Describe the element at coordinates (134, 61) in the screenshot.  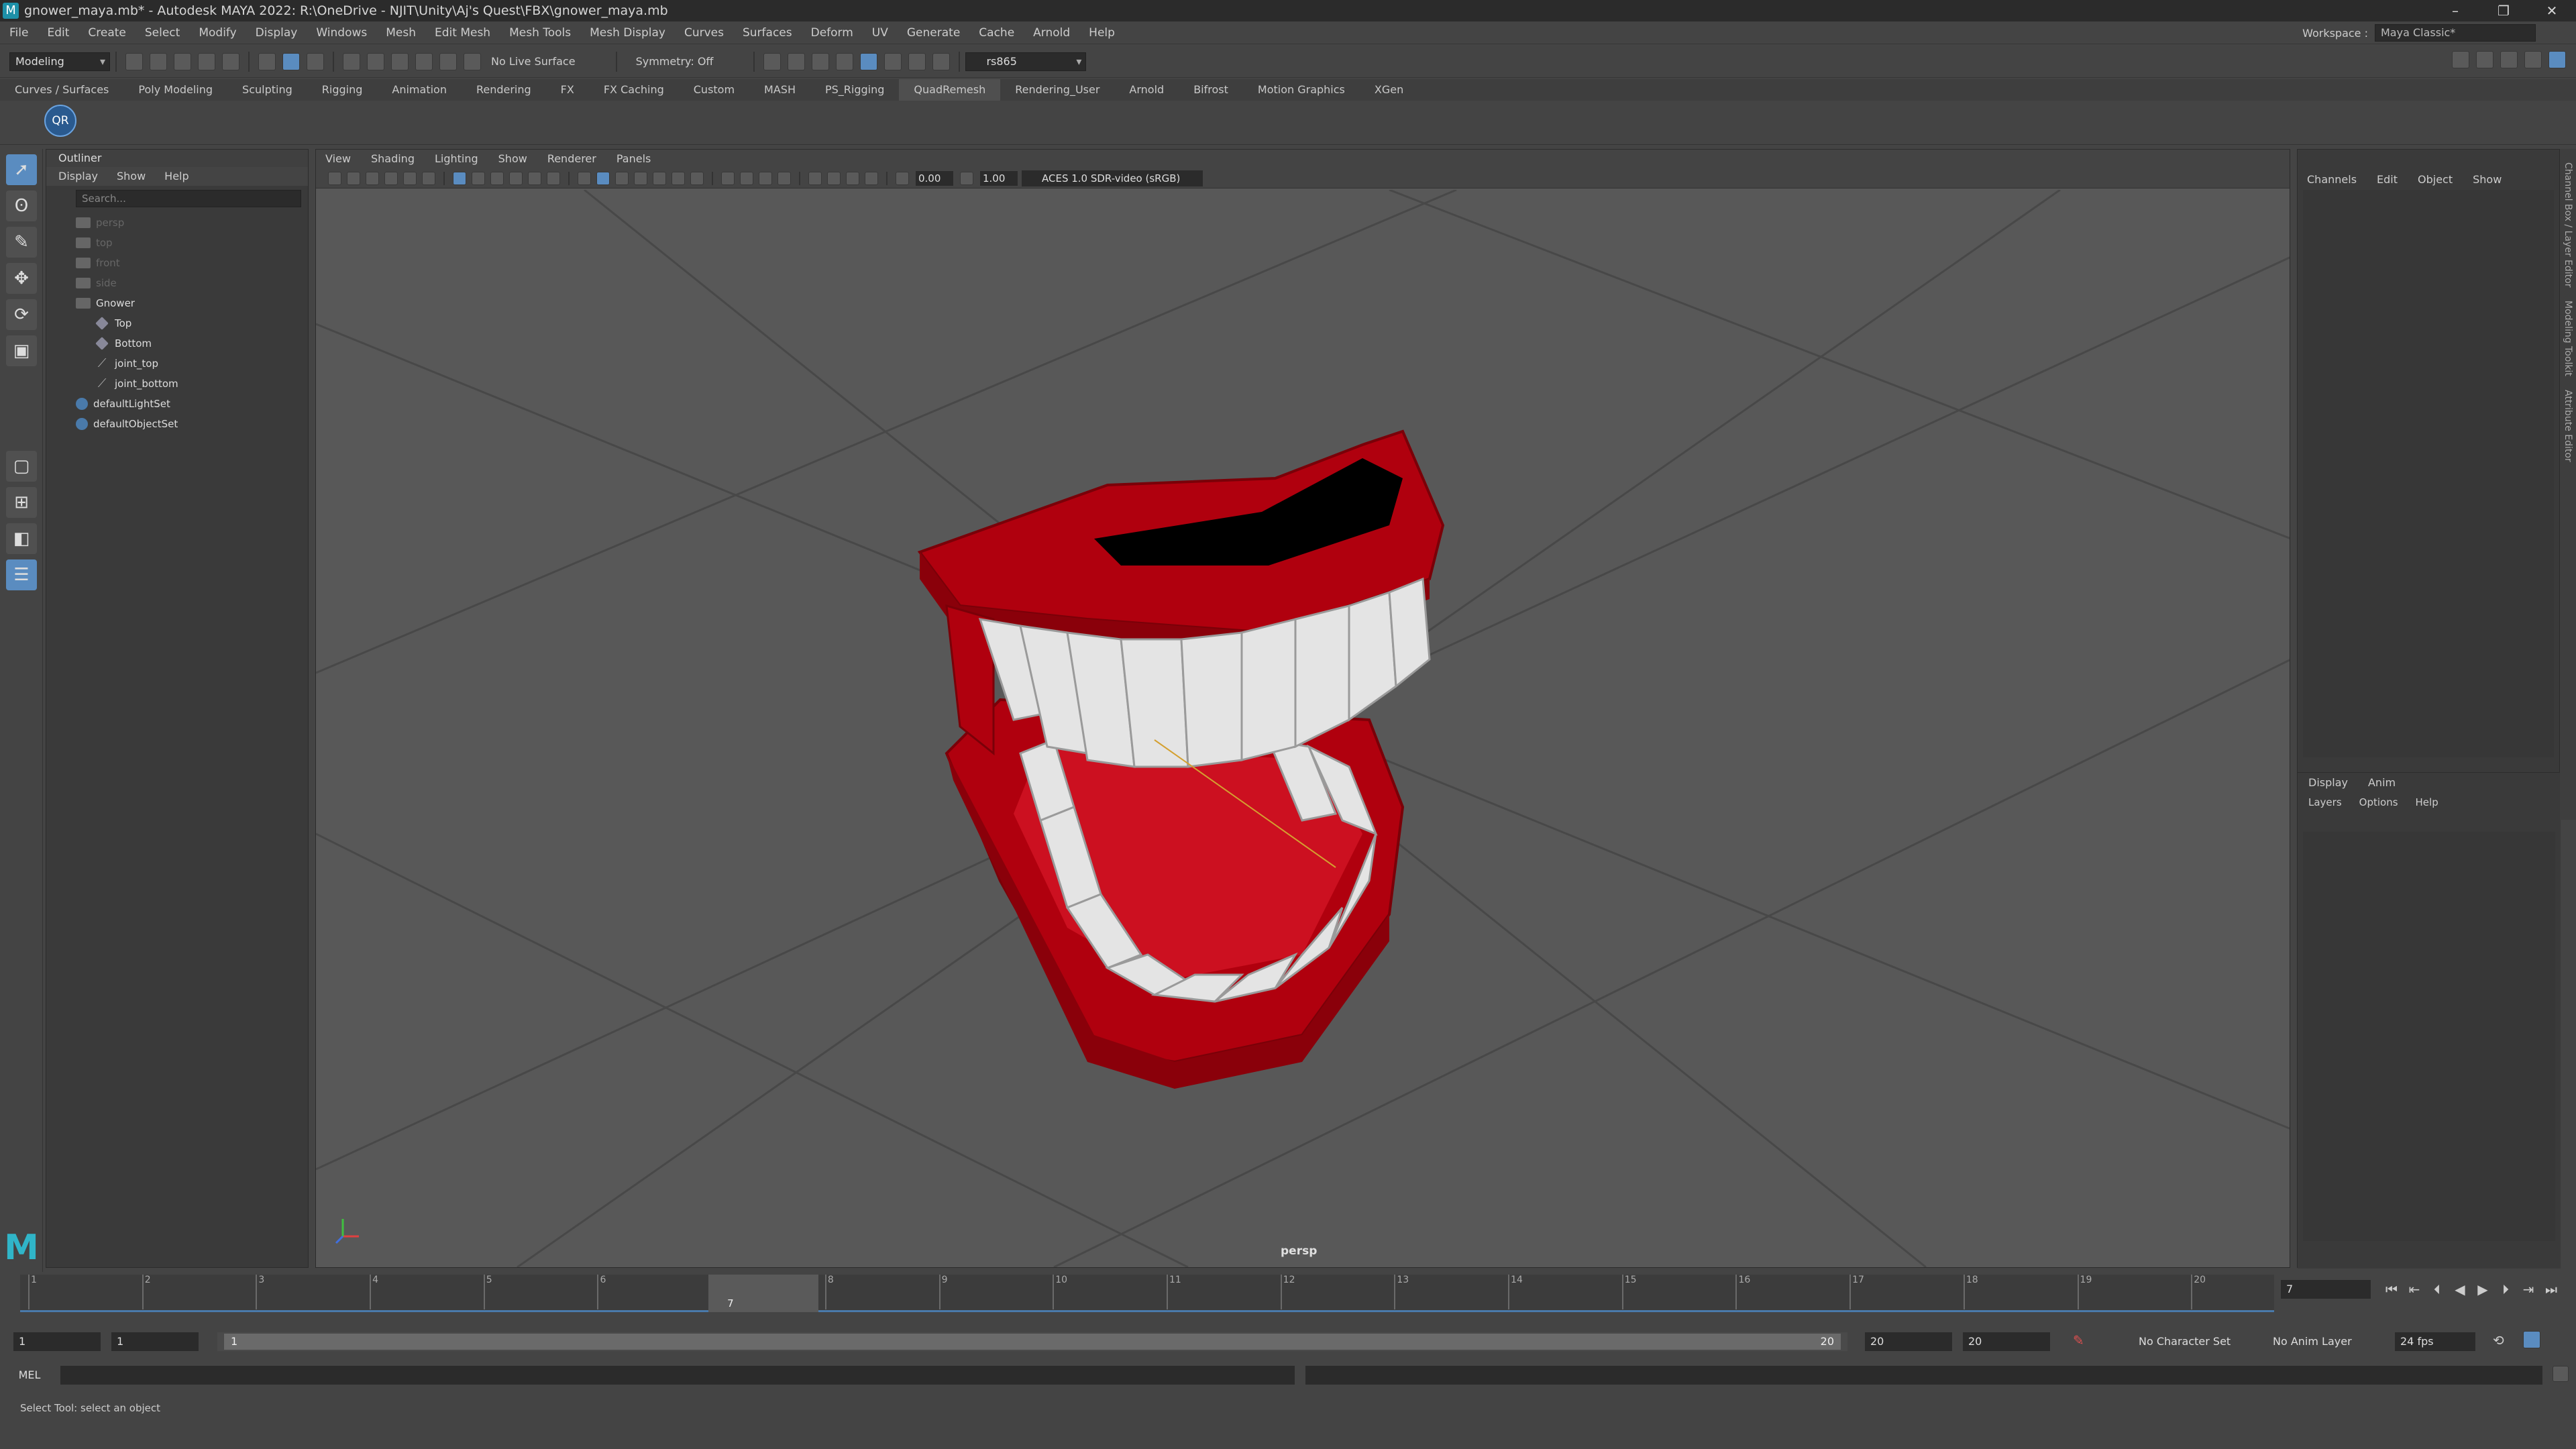
I see `new-scene-icon` at that location.